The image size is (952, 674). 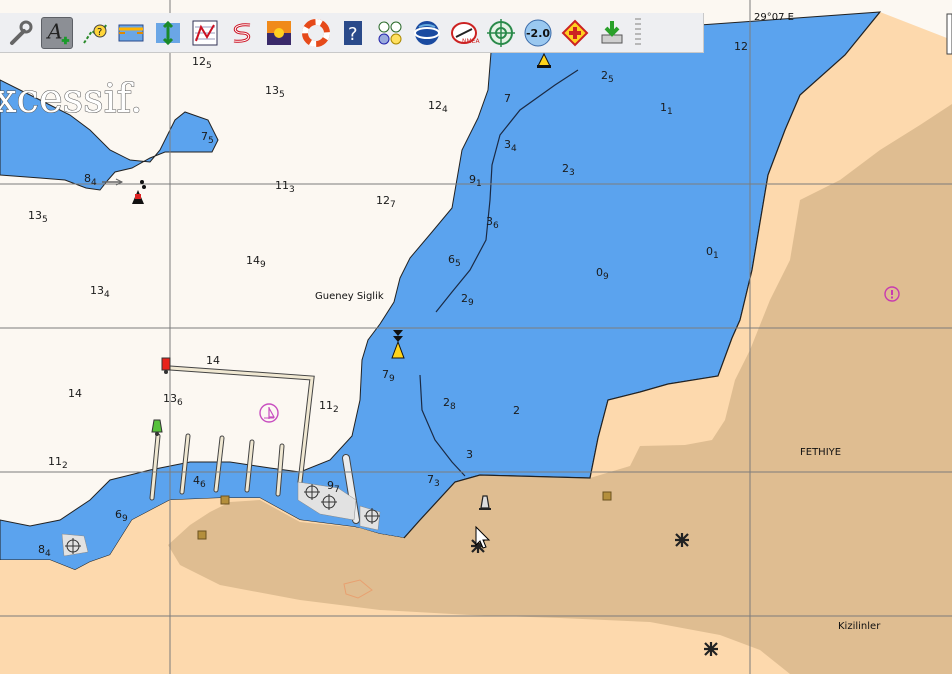 What do you see at coordinates (949, 34) in the screenshot?
I see `frame-edge` at bounding box center [949, 34].